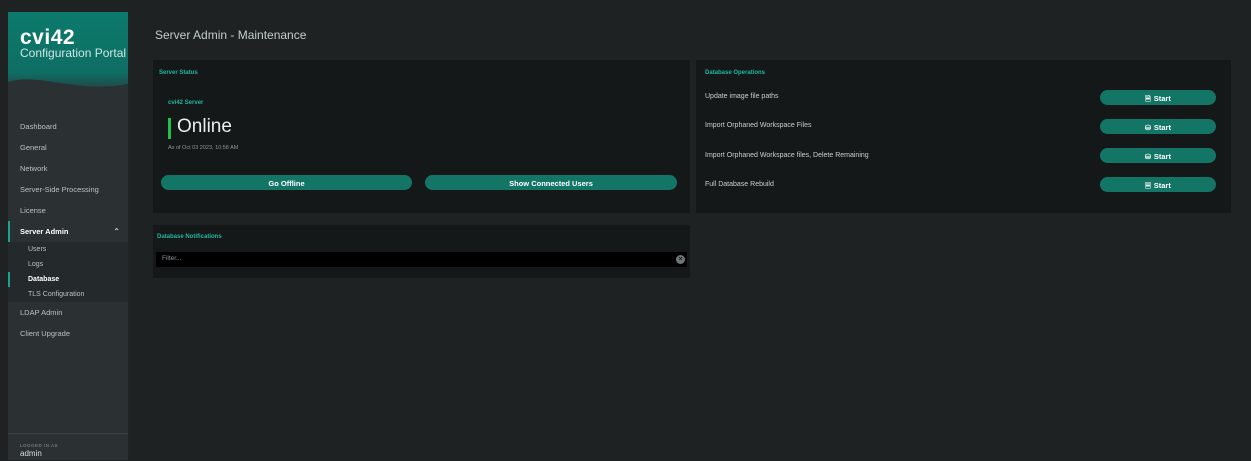  What do you see at coordinates (68, 312) in the screenshot?
I see `sidebar-item-ldap-admin: LDAP Admin` at bounding box center [68, 312].